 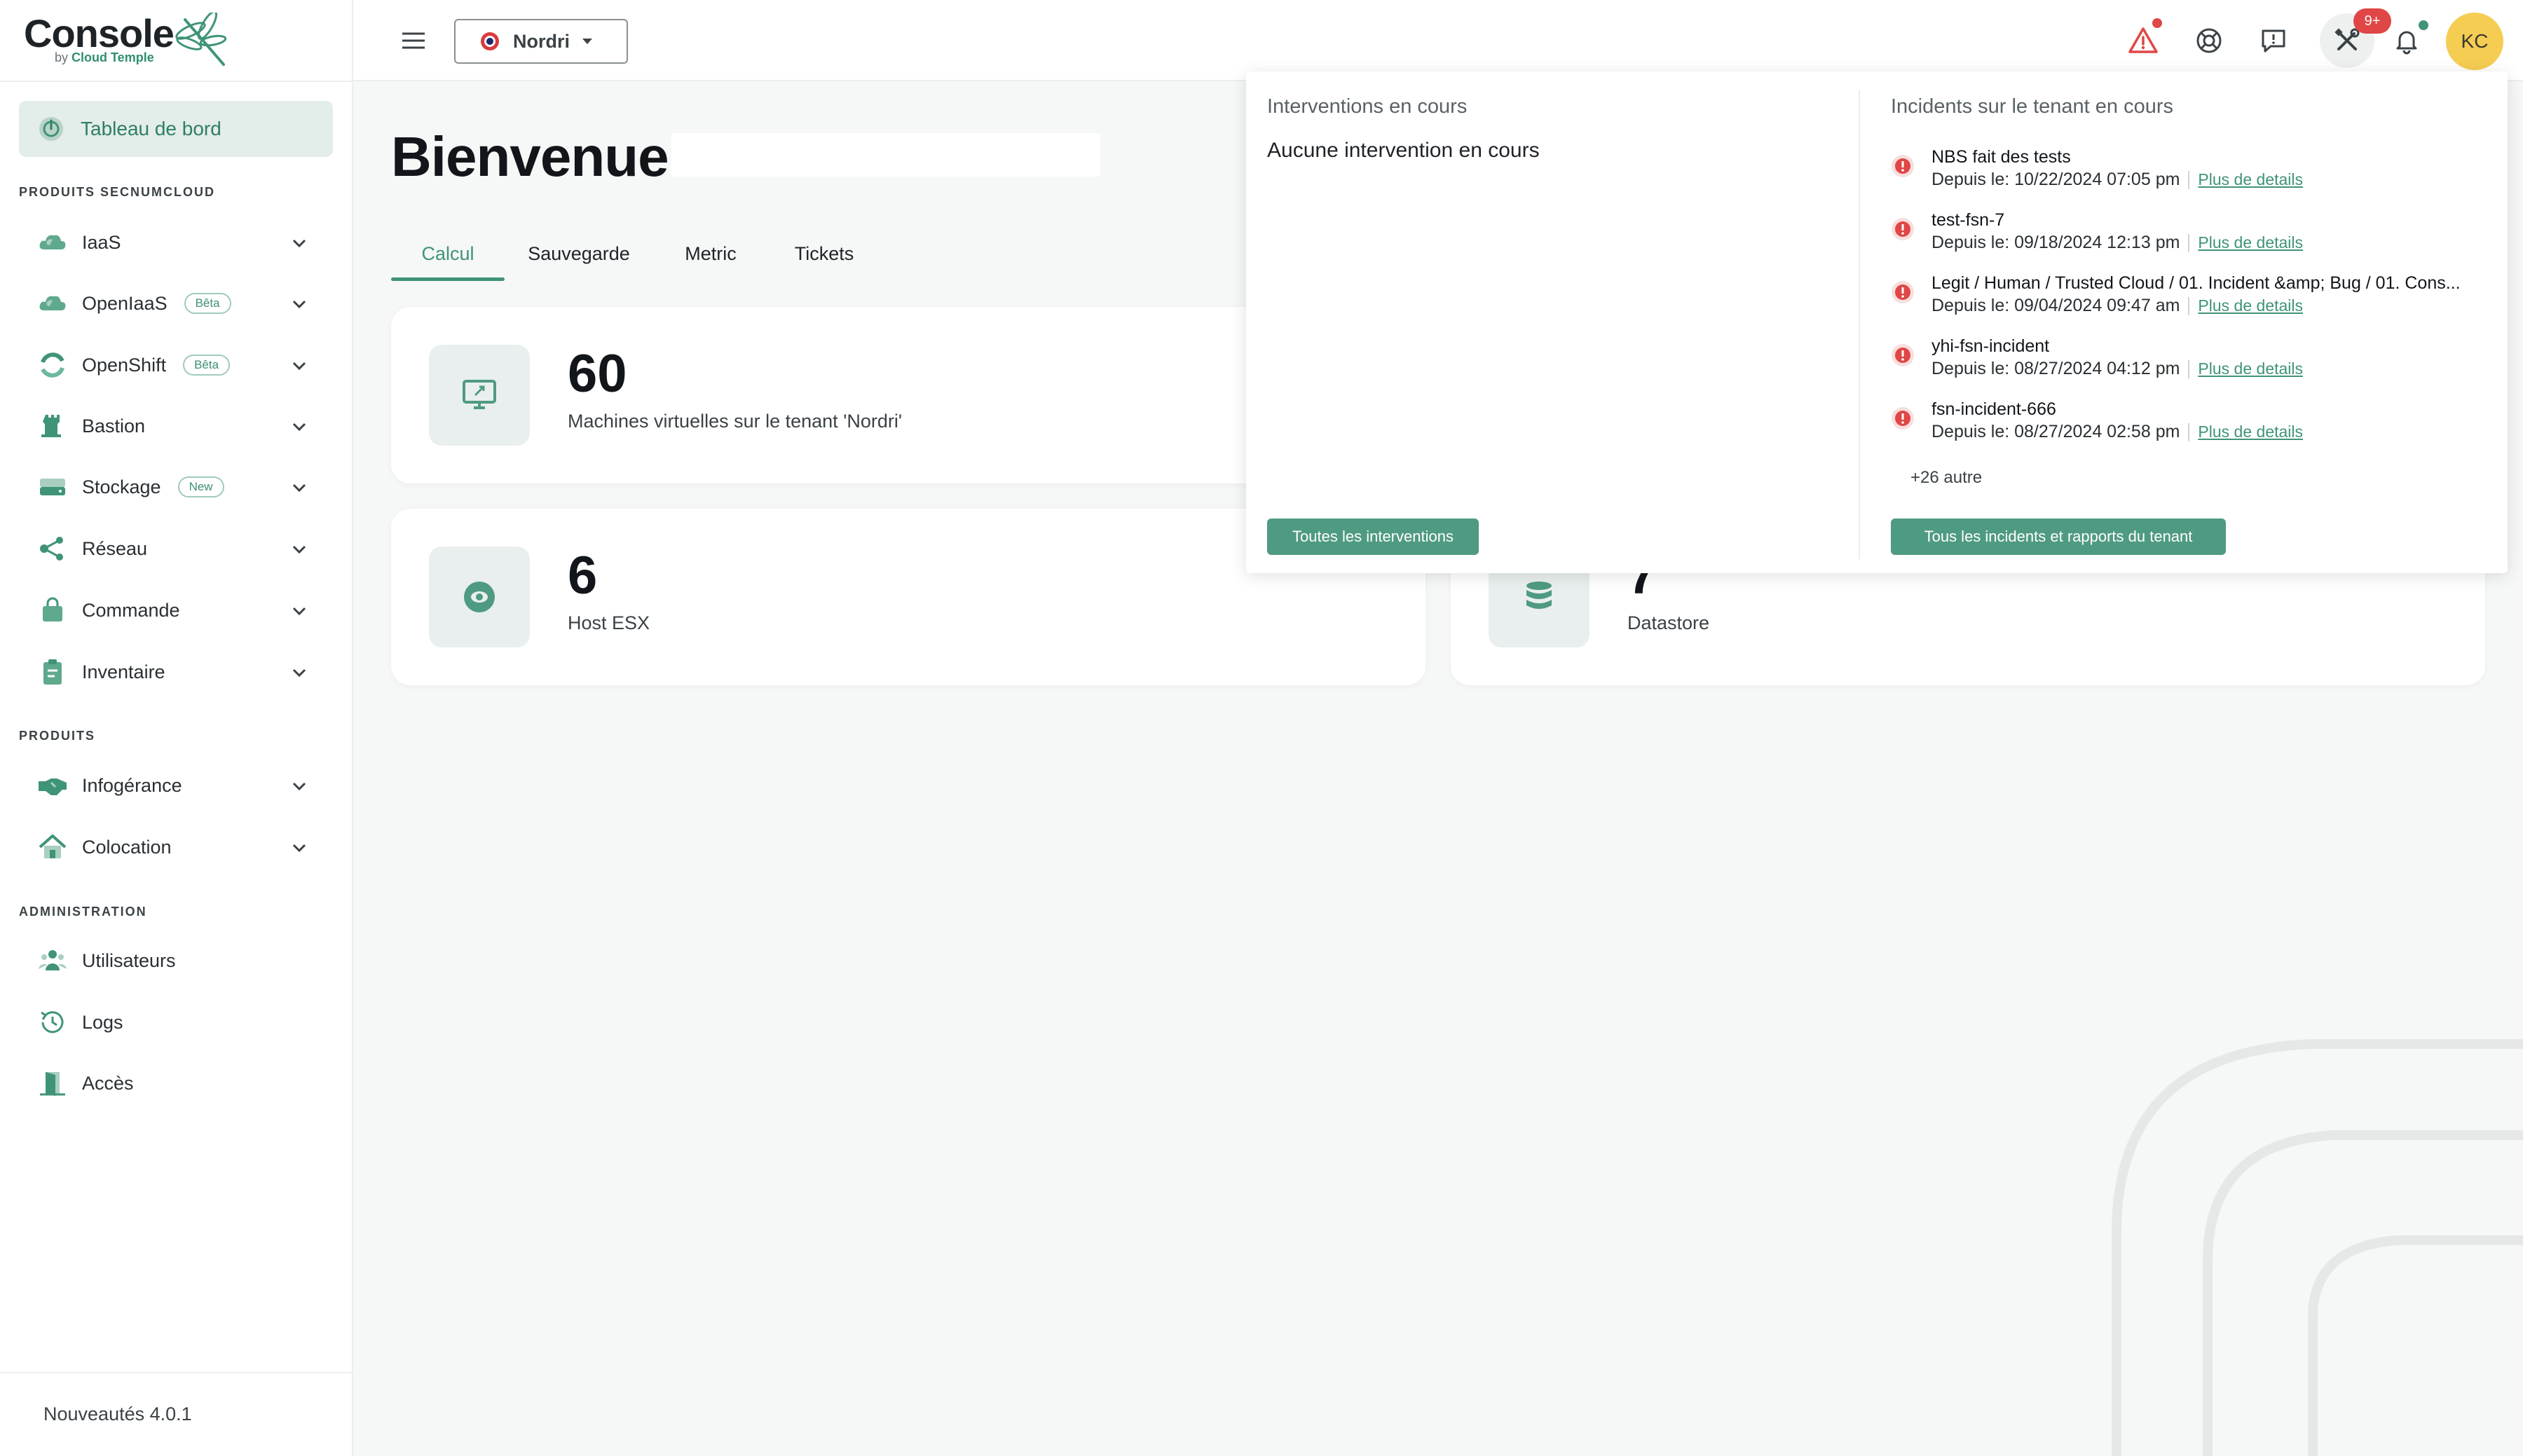 What do you see at coordinates (609, 622) in the screenshot?
I see `host-label: Host ESX` at bounding box center [609, 622].